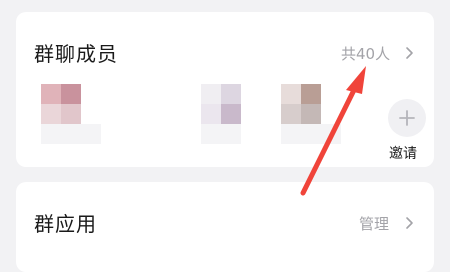  Describe the element at coordinates (366, 54) in the screenshot. I see `member-count: 共40人` at that location.